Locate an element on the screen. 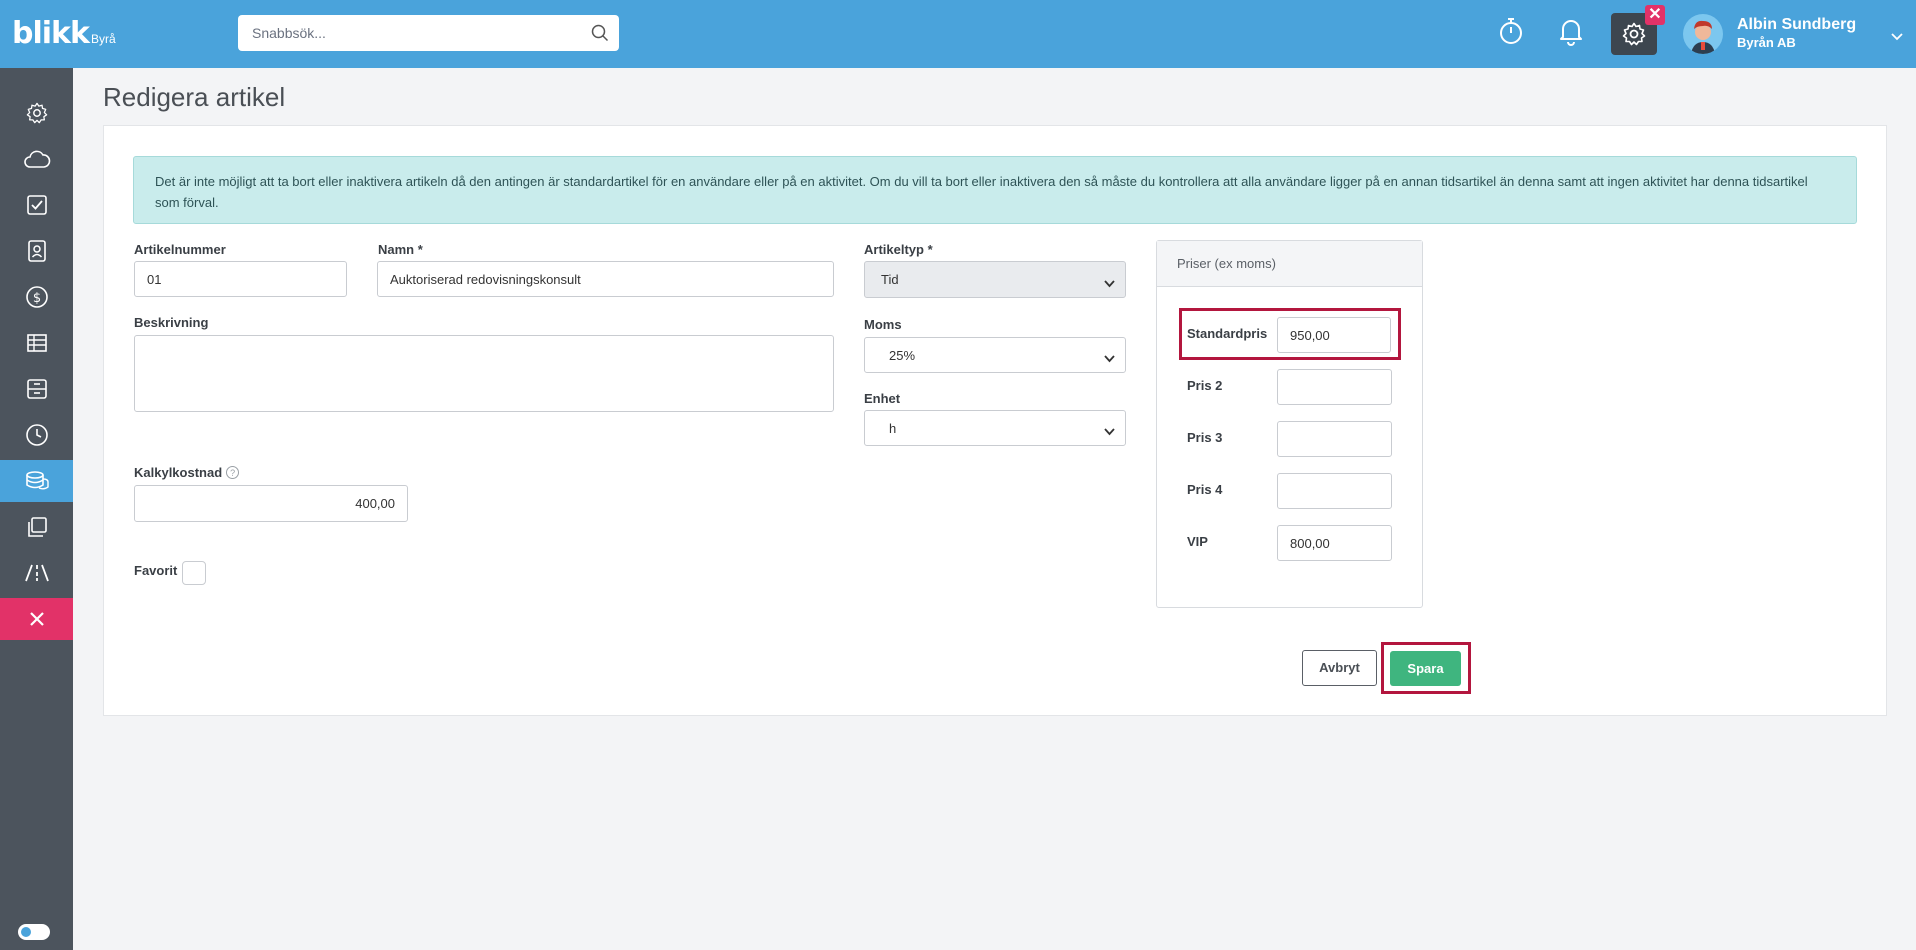 The image size is (1916, 950). sidebar-item-tasks is located at coordinates (36, 205).